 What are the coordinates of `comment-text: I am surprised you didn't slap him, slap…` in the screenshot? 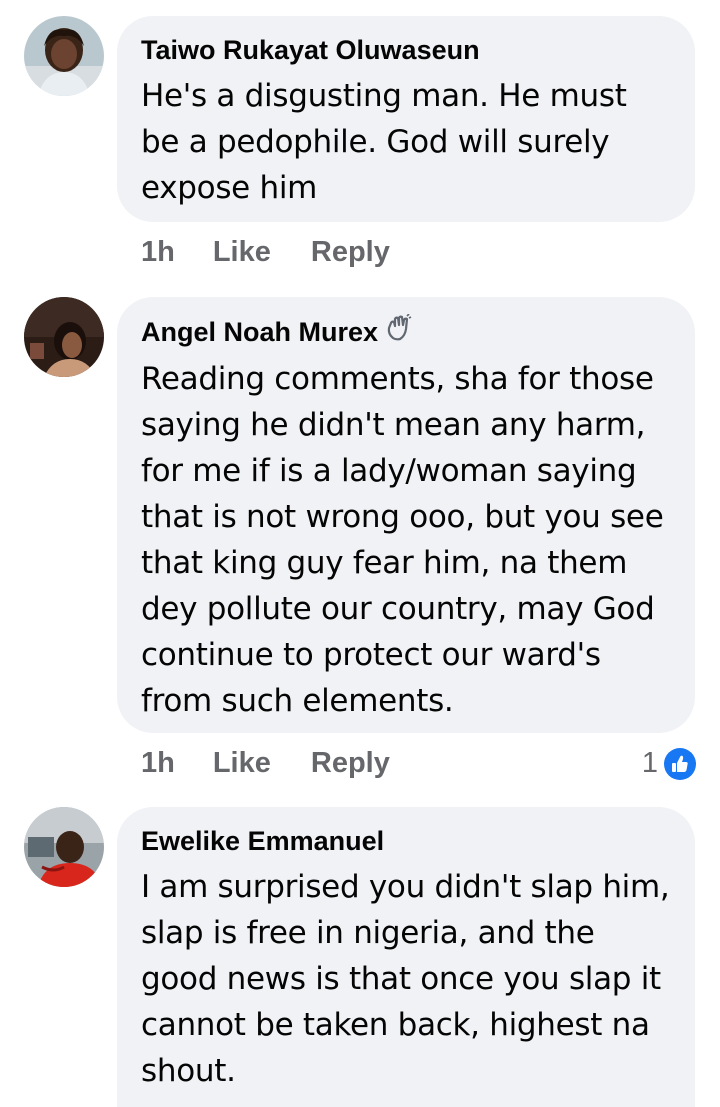 It's located at (405, 979).